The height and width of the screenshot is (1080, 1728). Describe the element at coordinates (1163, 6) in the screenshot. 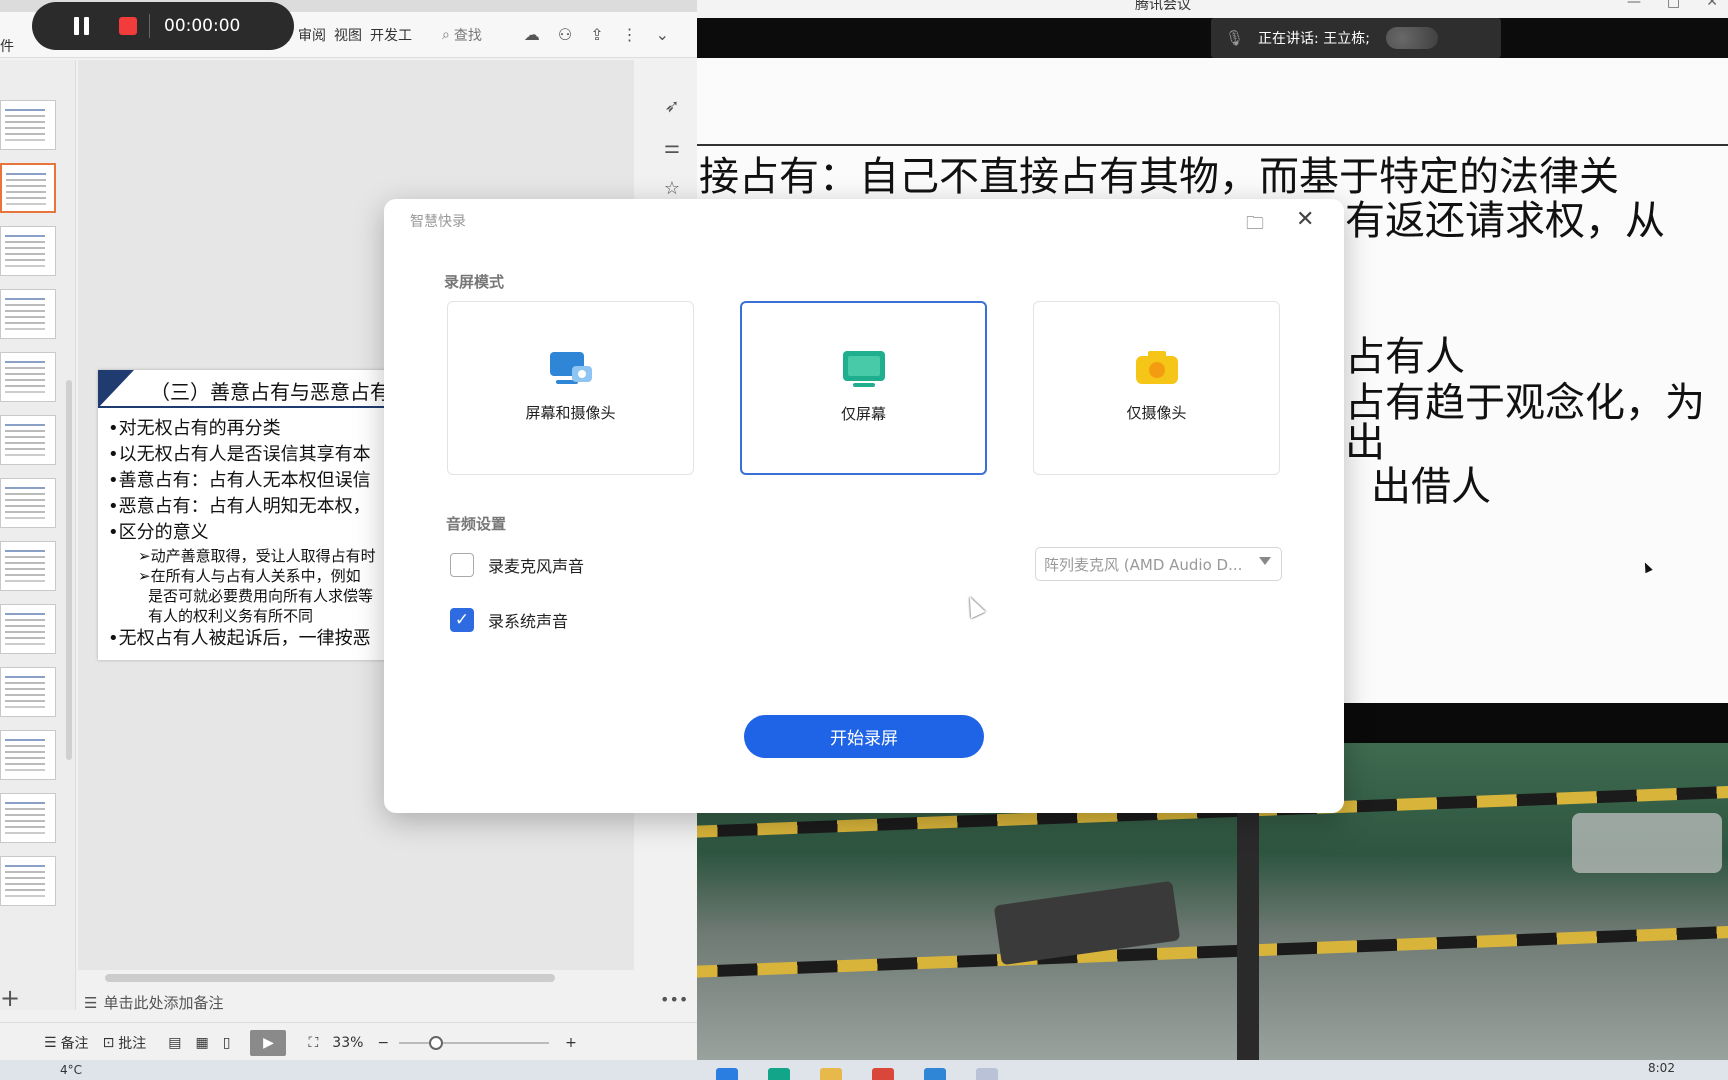

I see `meeting-title: 腾讯会议` at that location.